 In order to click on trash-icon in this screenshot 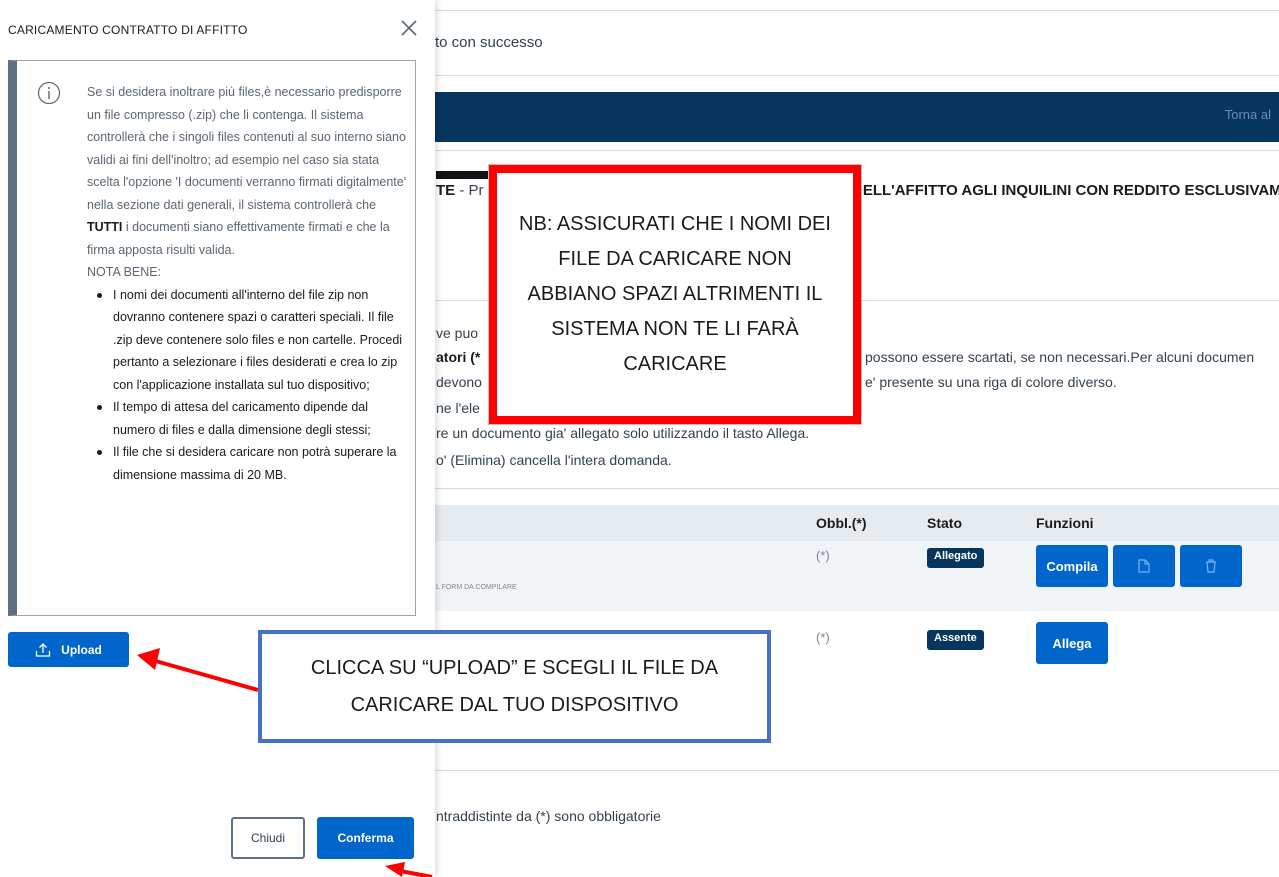, I will do `click(1211, 566)`.